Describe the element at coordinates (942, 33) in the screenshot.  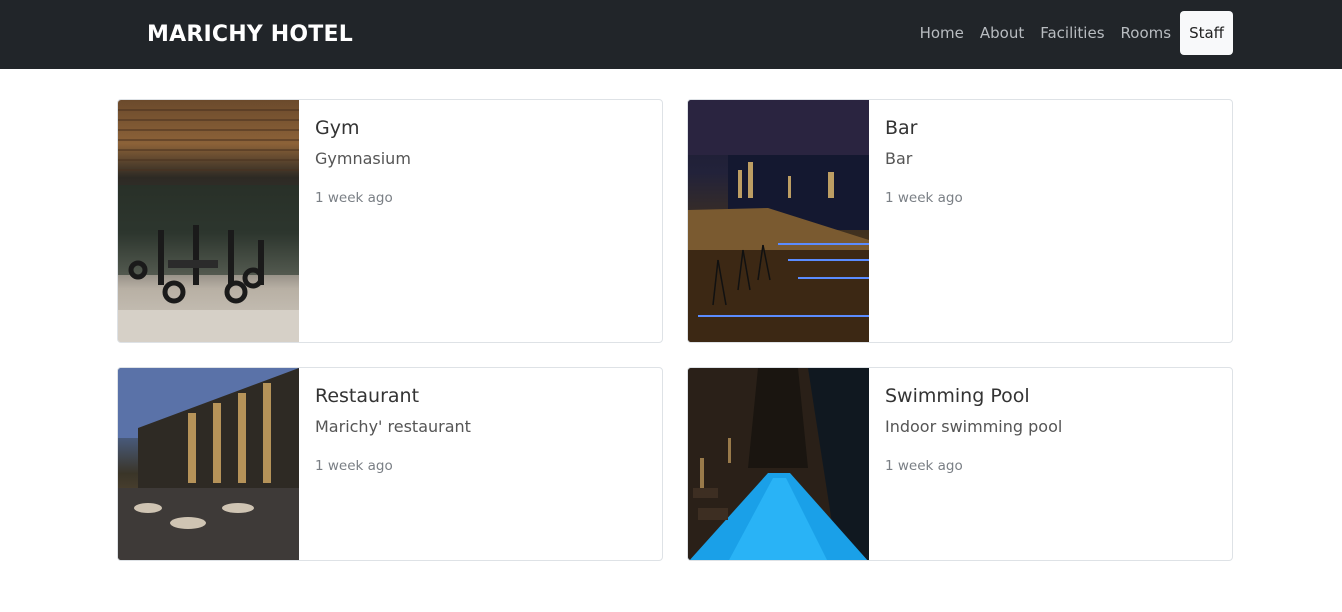
I see `nav-link-home: Home` at that location.